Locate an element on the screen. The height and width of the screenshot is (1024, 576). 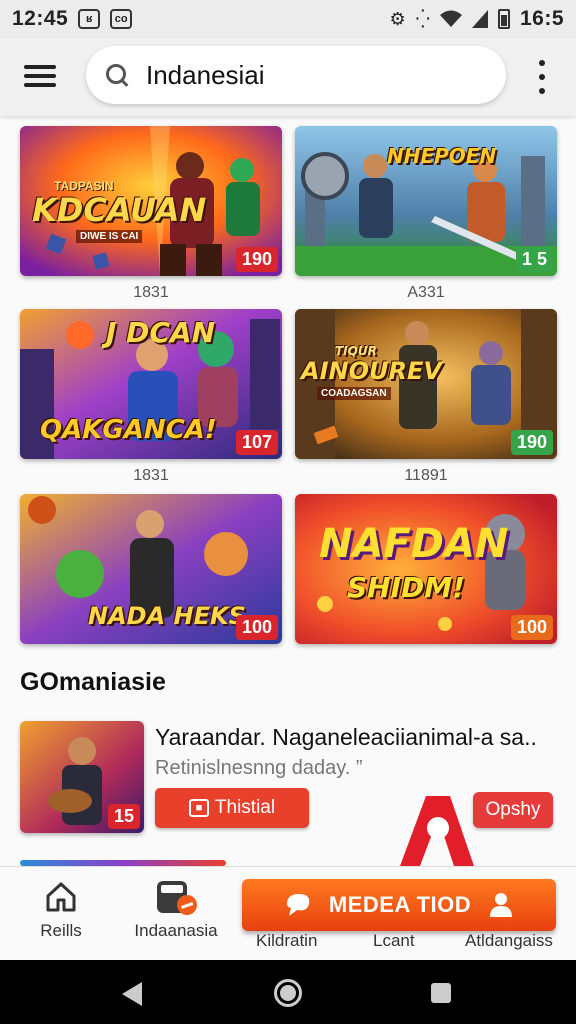
status-time: 12:45 is located at coordinates (40, 18).